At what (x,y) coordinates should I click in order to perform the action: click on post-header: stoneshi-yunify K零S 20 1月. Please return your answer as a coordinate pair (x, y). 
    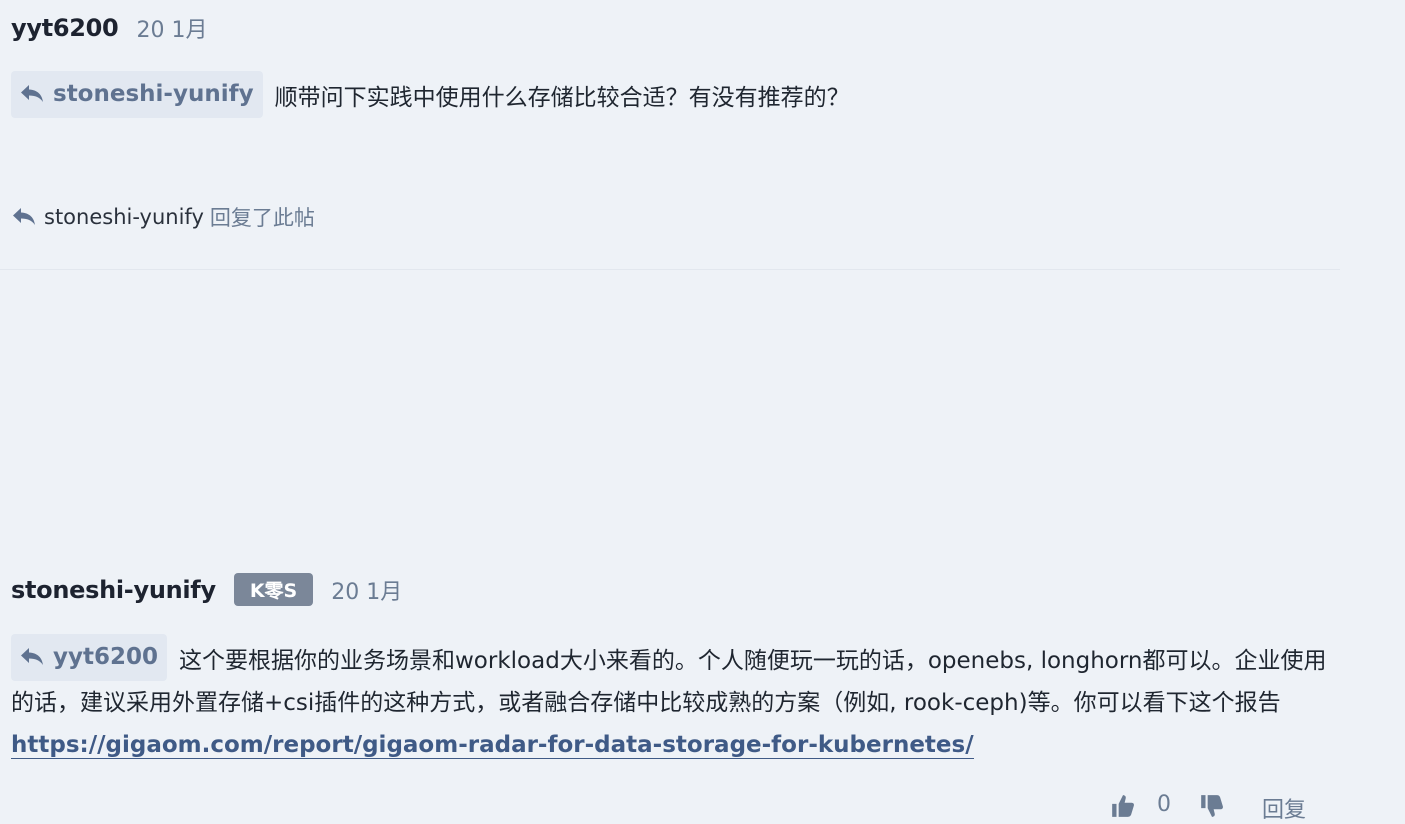
    Looking at the image, I should click on (206, 589).